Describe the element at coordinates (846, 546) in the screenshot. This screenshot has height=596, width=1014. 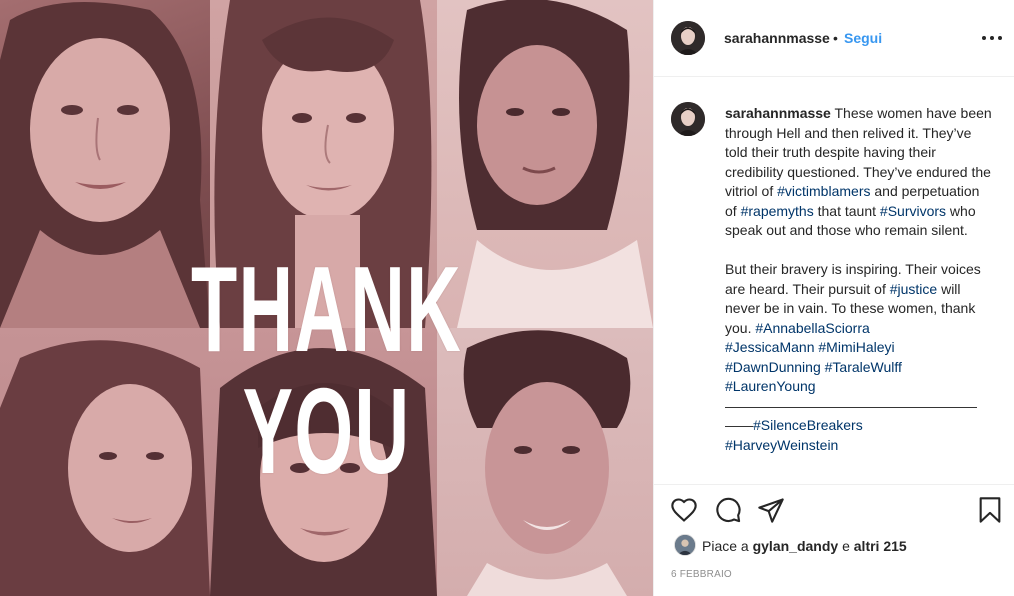
I see `likes-middle: e` at that location.